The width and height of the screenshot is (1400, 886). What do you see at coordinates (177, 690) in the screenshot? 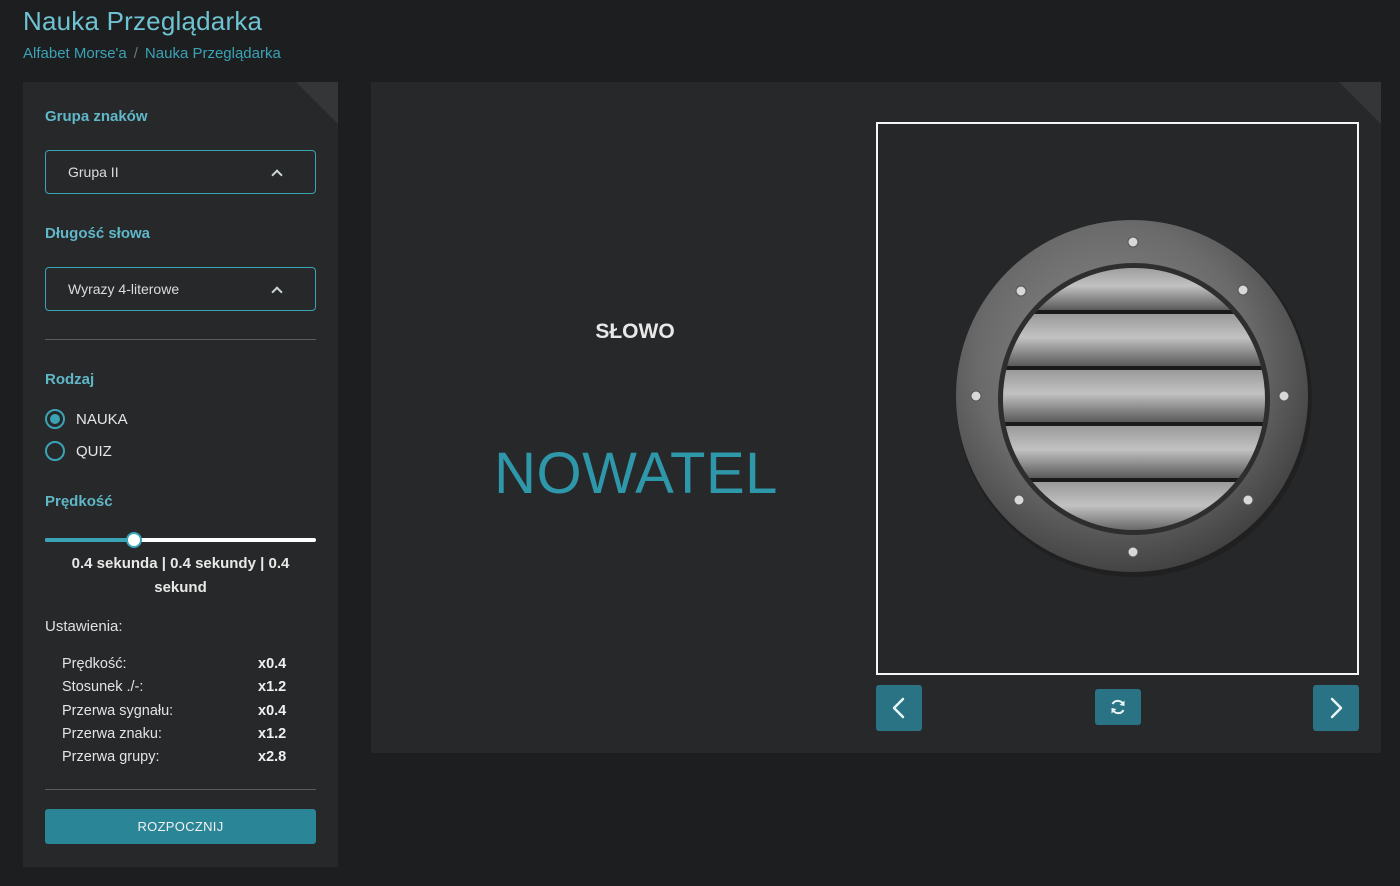
I see `settings-row: Stosunek ./-: x1.2` at bounding box center [177, 690].